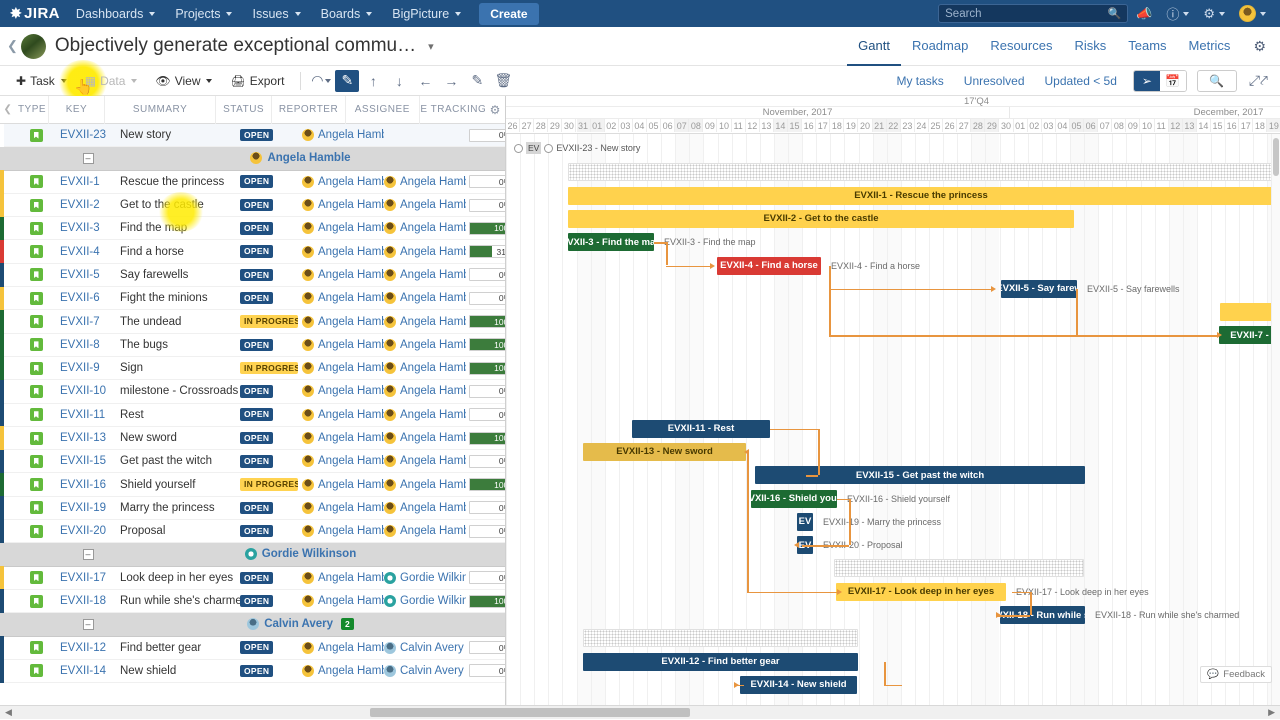 This screenshot has height=720, width=1280. What do you see at coordinates (178, 485) in the screenshot?
I see `issue-summary: Shield yourself` at bounding box center [178, 485].